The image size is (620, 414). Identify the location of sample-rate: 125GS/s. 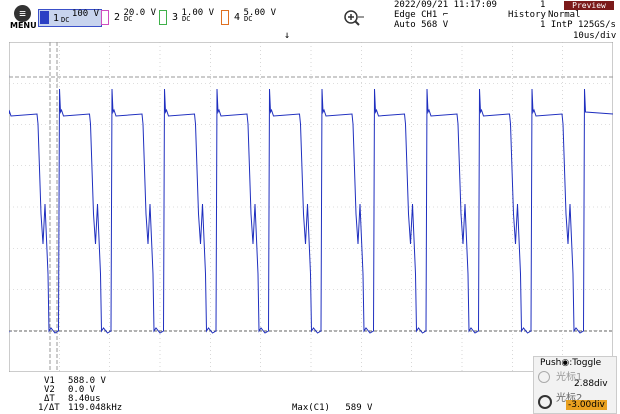
(597, 25).